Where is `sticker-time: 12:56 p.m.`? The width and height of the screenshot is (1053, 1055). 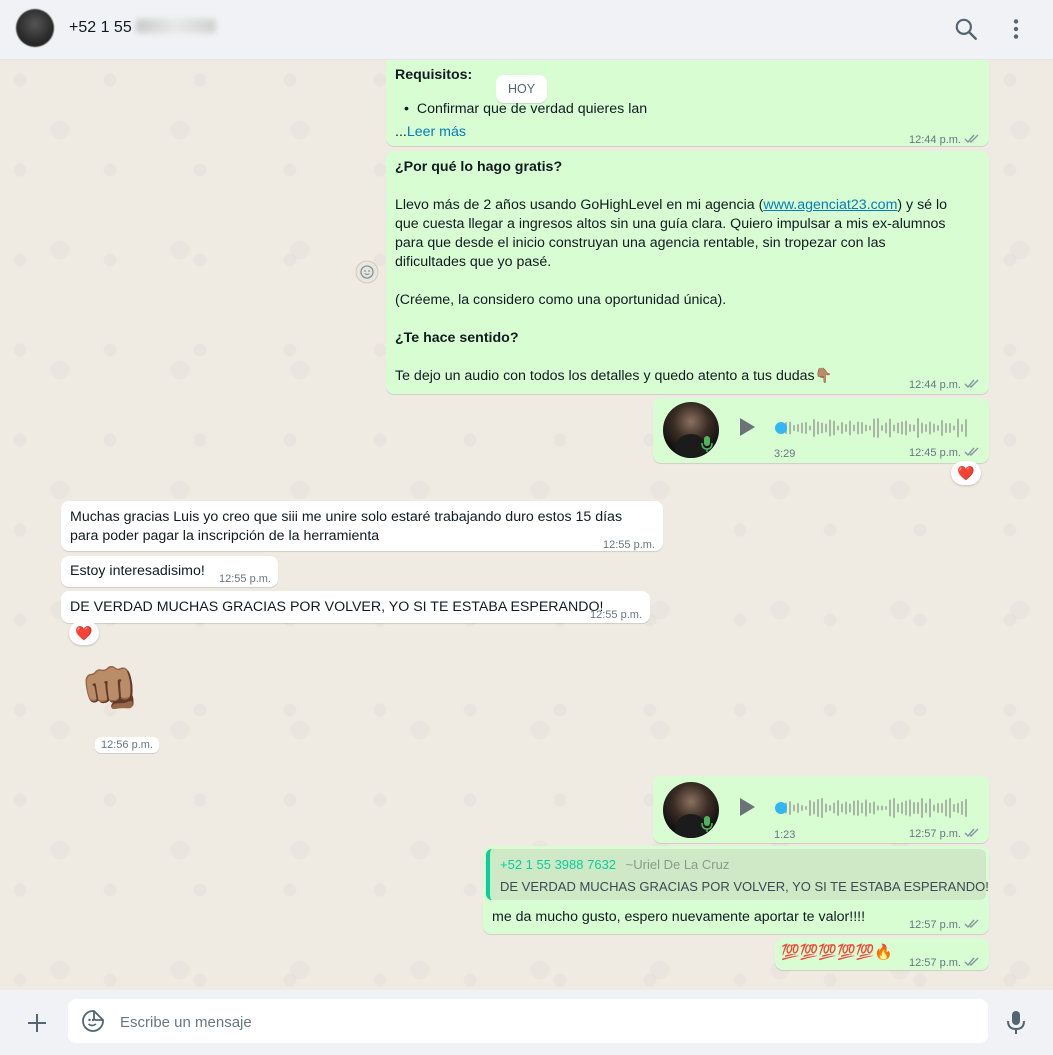 sticker-time: 12:56 p.m. is located at coordinates (127, 745).